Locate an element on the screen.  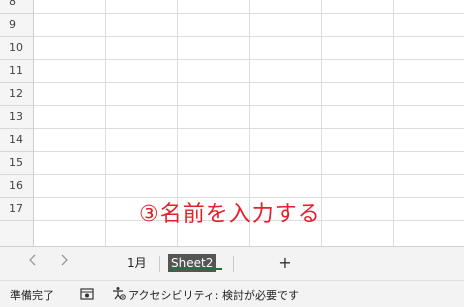
sheet-tab-2: Sheet2 is located at coordinates (192, 263).